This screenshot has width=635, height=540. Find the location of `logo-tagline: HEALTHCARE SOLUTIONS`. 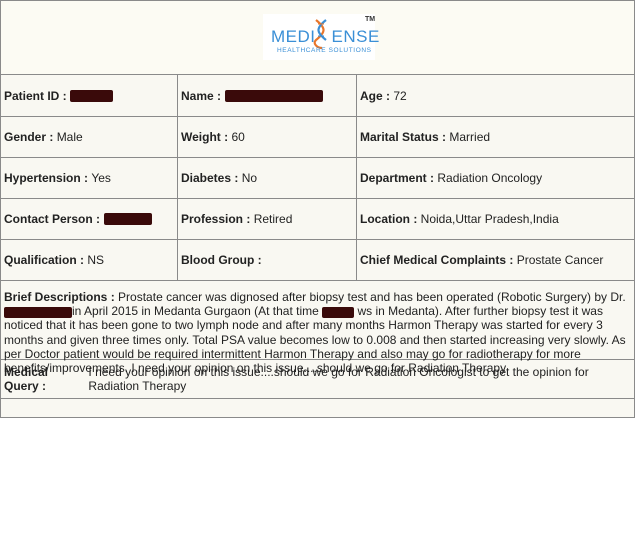

logo-tagline: HEALTHCARE SOLUTIONS is located at coordinates (324, 50).